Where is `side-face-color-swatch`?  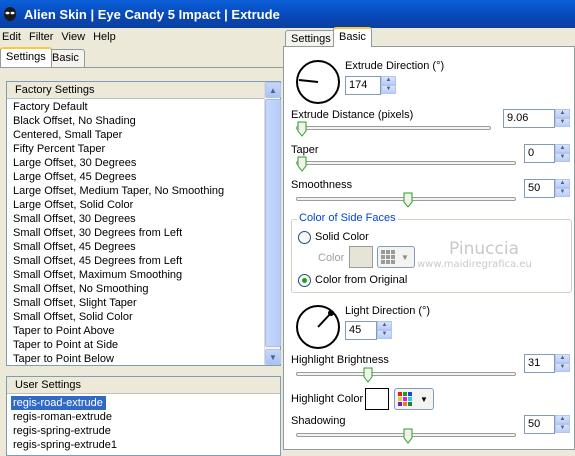 side-face-color-swatch is located at coordinates (361, 257).